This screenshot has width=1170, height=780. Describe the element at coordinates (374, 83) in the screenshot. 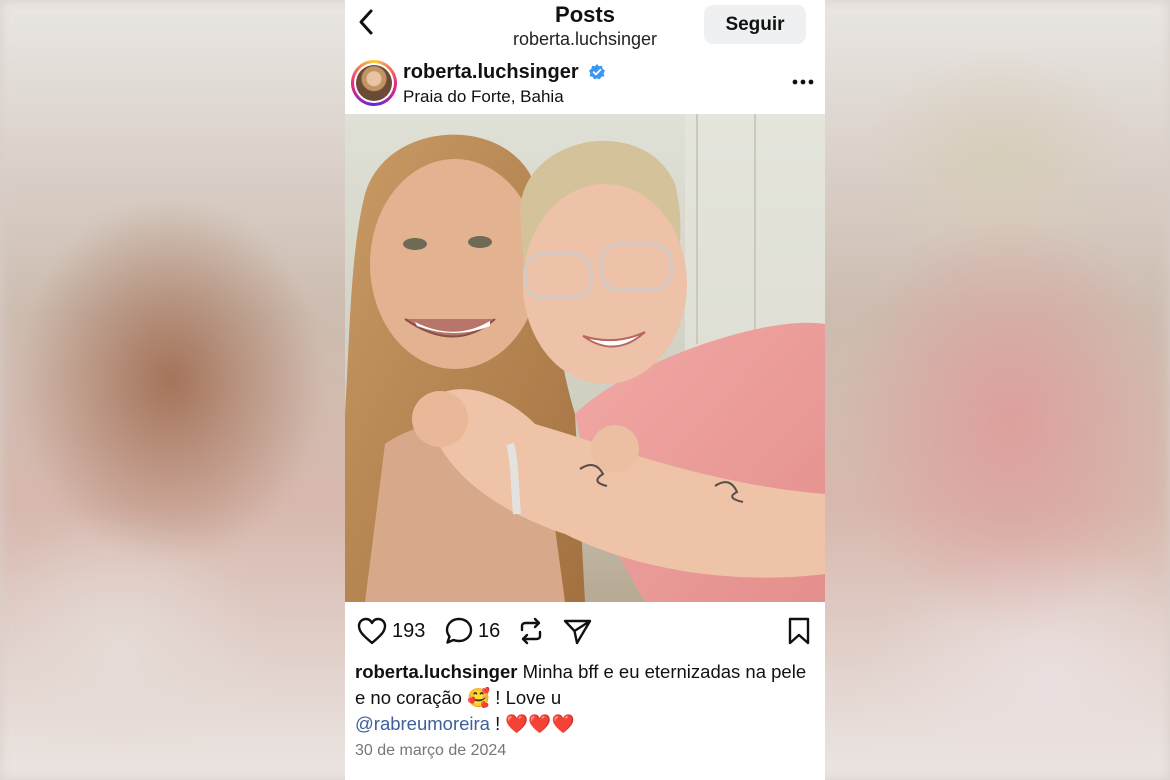

I see `avatar` at that location.